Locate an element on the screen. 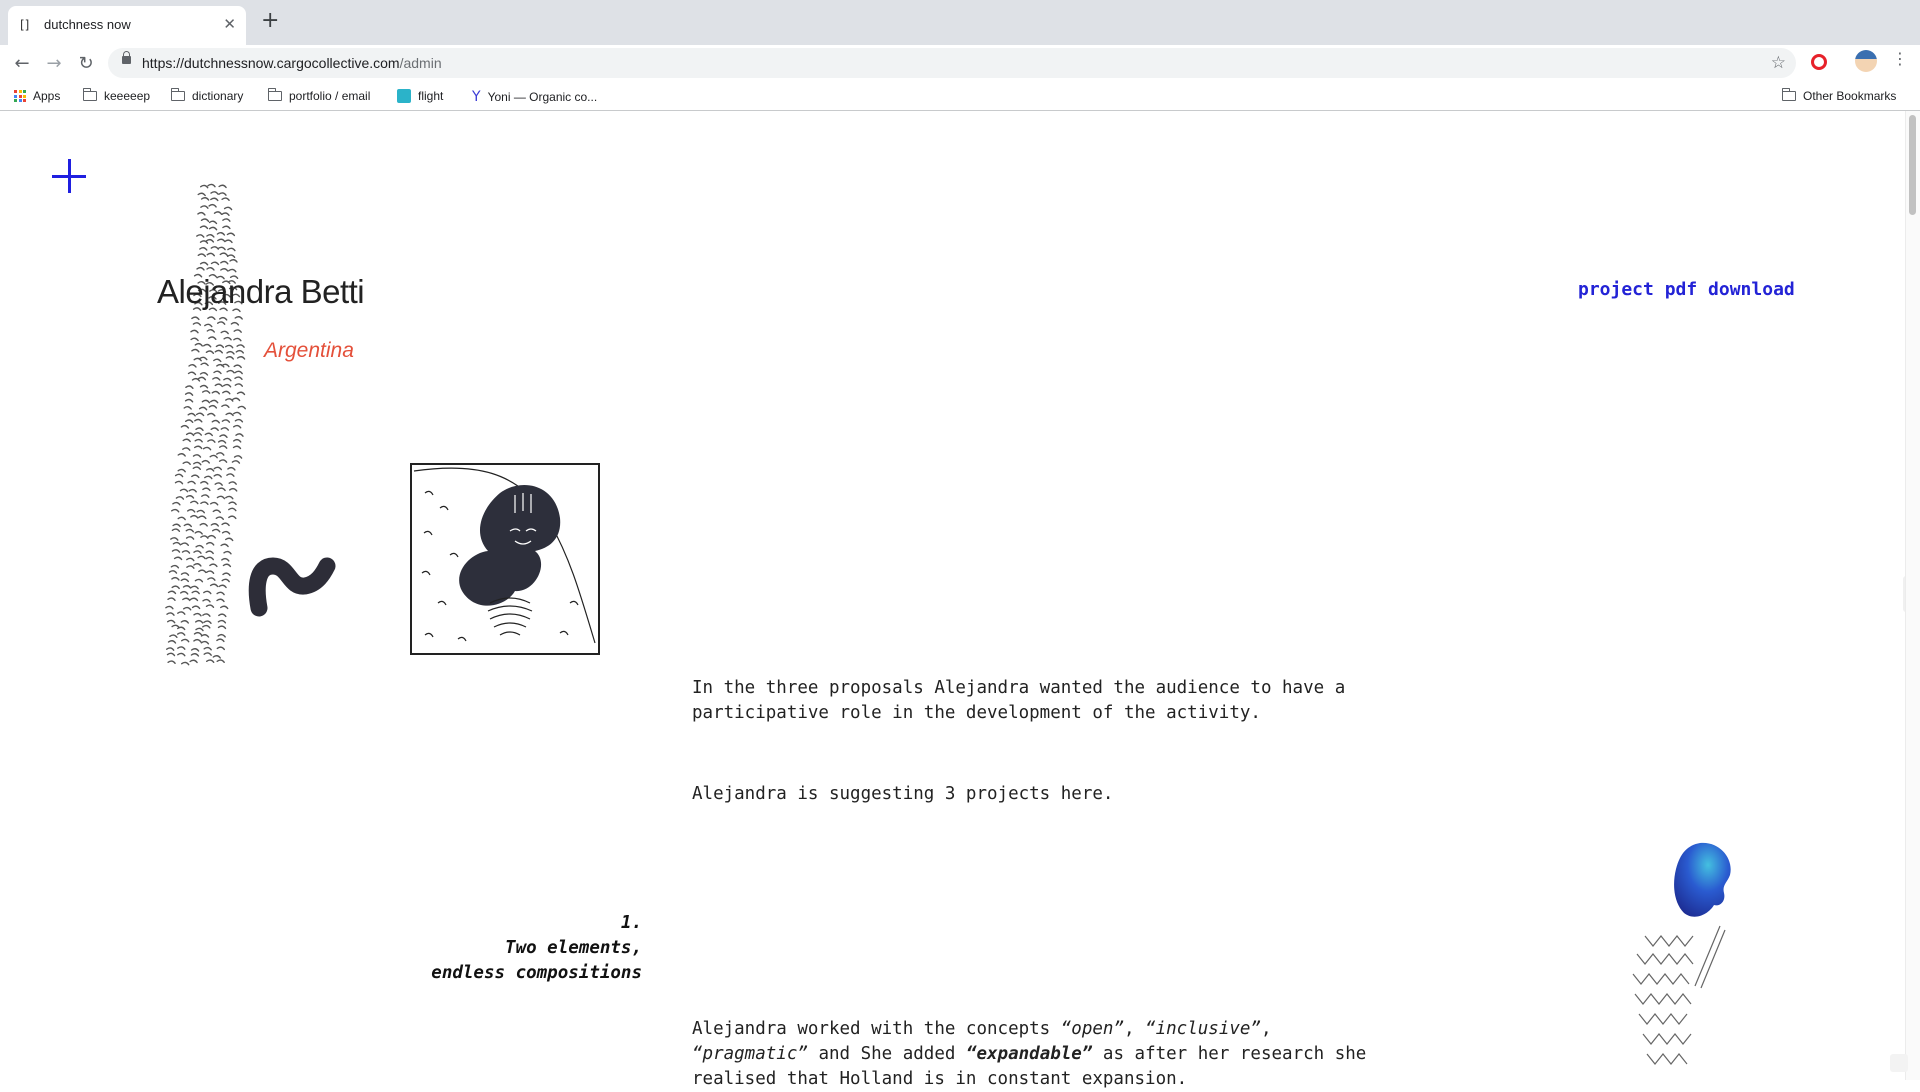 This screenshot has height=1092, width=1920. tab-title: dutchness now is located at coordinates (87, 24).